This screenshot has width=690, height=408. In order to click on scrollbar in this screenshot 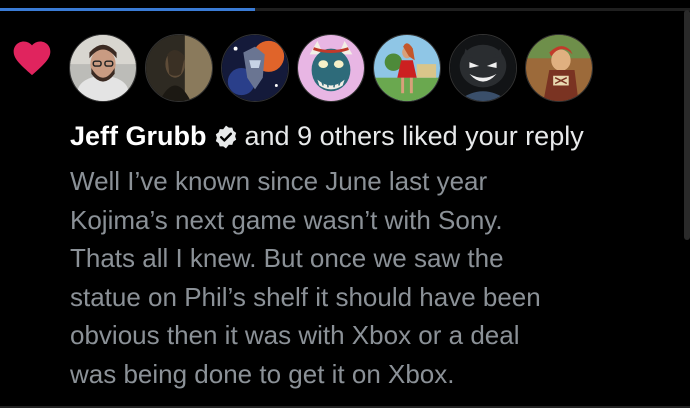, I will do `click(687, 125)`.